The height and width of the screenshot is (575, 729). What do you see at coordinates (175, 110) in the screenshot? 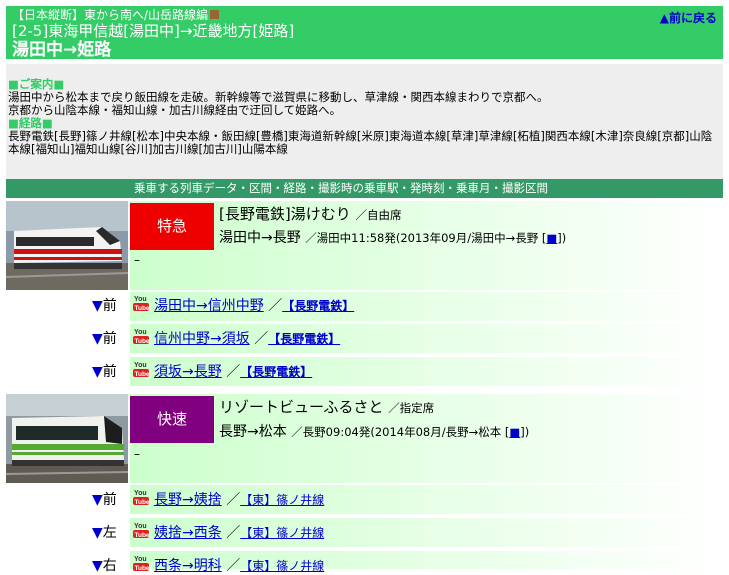
I see `guide-line-2: 京都から山陰本線・福知山線・加古川線経由で迂回して姫路へ。` at bounding box center [175, 110].